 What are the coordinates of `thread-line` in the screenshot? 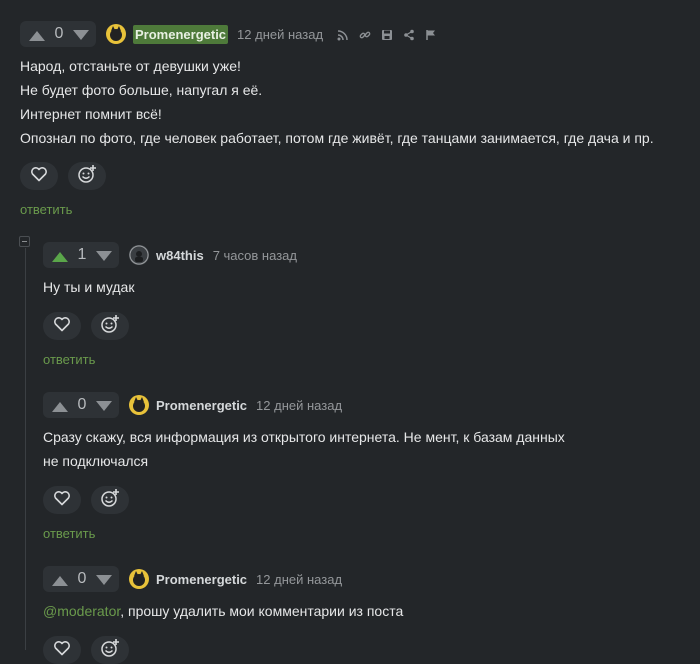 It's located at (25, 449).